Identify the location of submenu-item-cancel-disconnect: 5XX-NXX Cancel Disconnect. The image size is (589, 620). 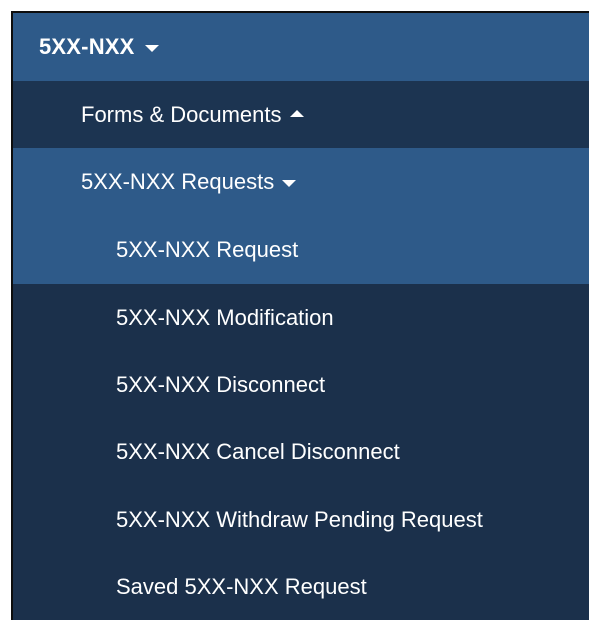
(301, 452).